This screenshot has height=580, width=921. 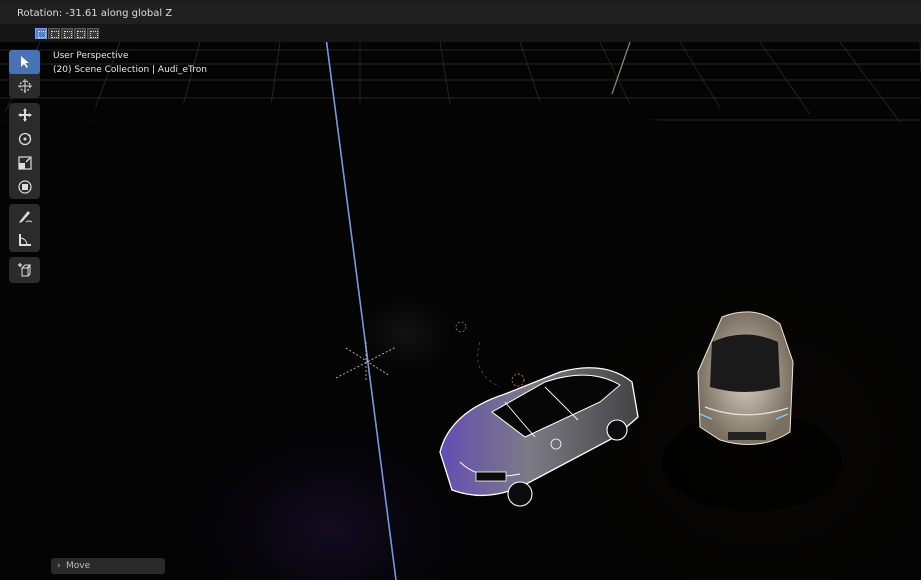 What do you see at coordinates (24, 139) in the screenshot?
I see `rotate-tool-icon` at bounding box center [24, 139].